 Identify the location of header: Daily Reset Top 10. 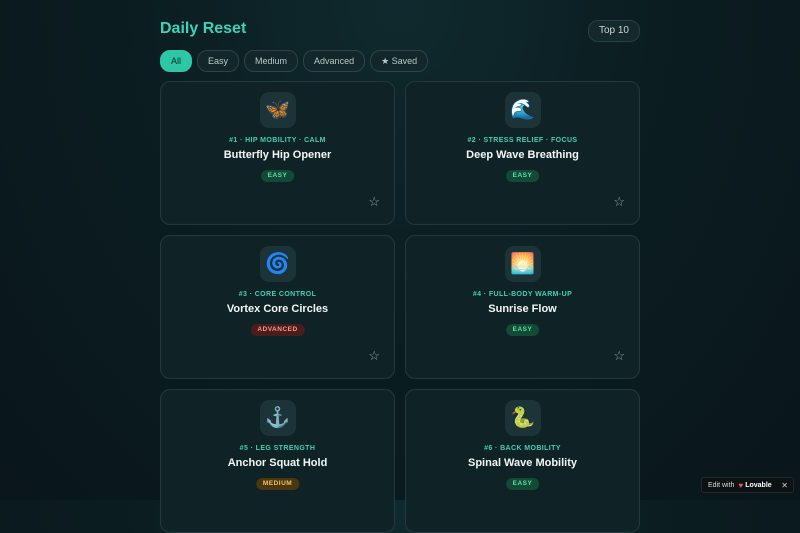
(400, 31).